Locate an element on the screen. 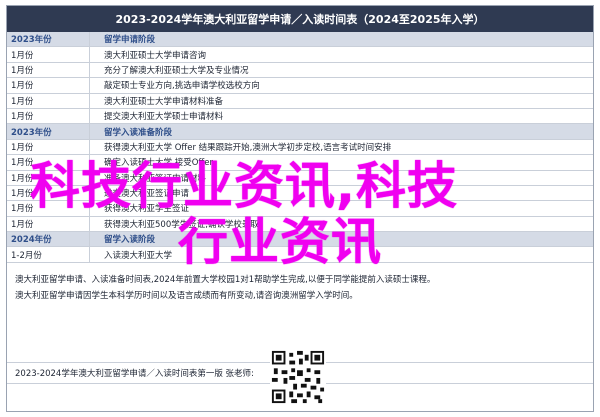 The image size is (600, 417). section-row: 2023年份 留学申请阶段 is located at coordinates (300, 40).